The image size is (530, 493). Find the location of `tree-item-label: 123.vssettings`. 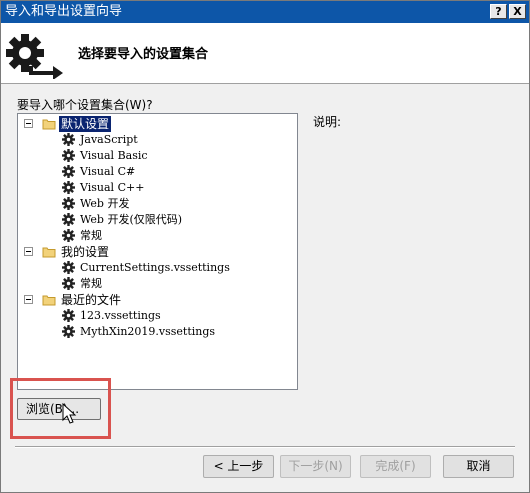

tree-item-label: 123.vssettings is located at coordinates (120, 315).